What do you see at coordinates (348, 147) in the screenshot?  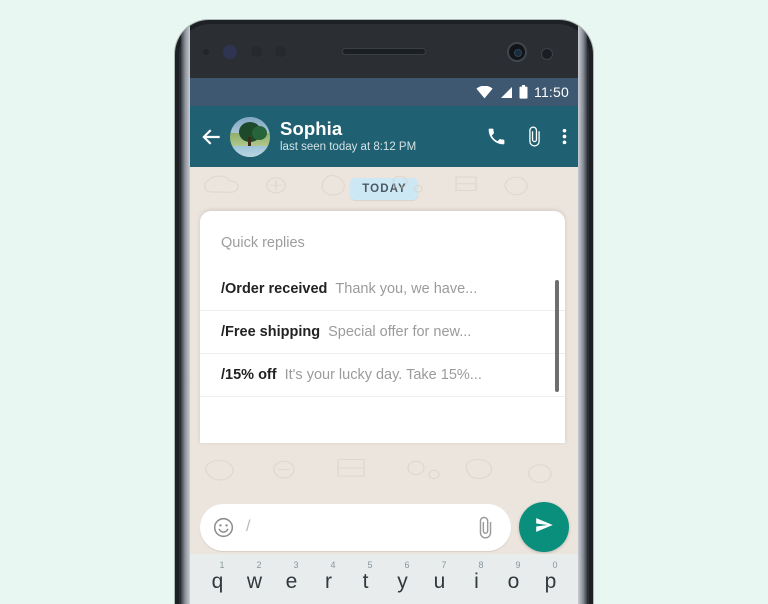 I see `contact-last-seen: last seen today at 8:12 PM` at bounding box center [348, 147].